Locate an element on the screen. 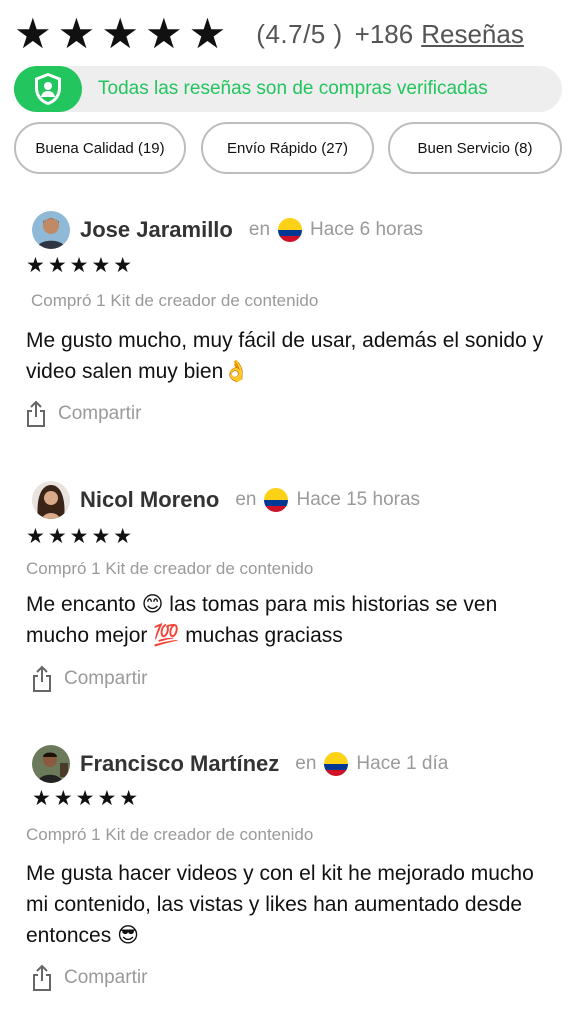 The width and height of the screenshot is (576, 1024). review-time: Hace 15 horas is located at coordinates (358, 499).